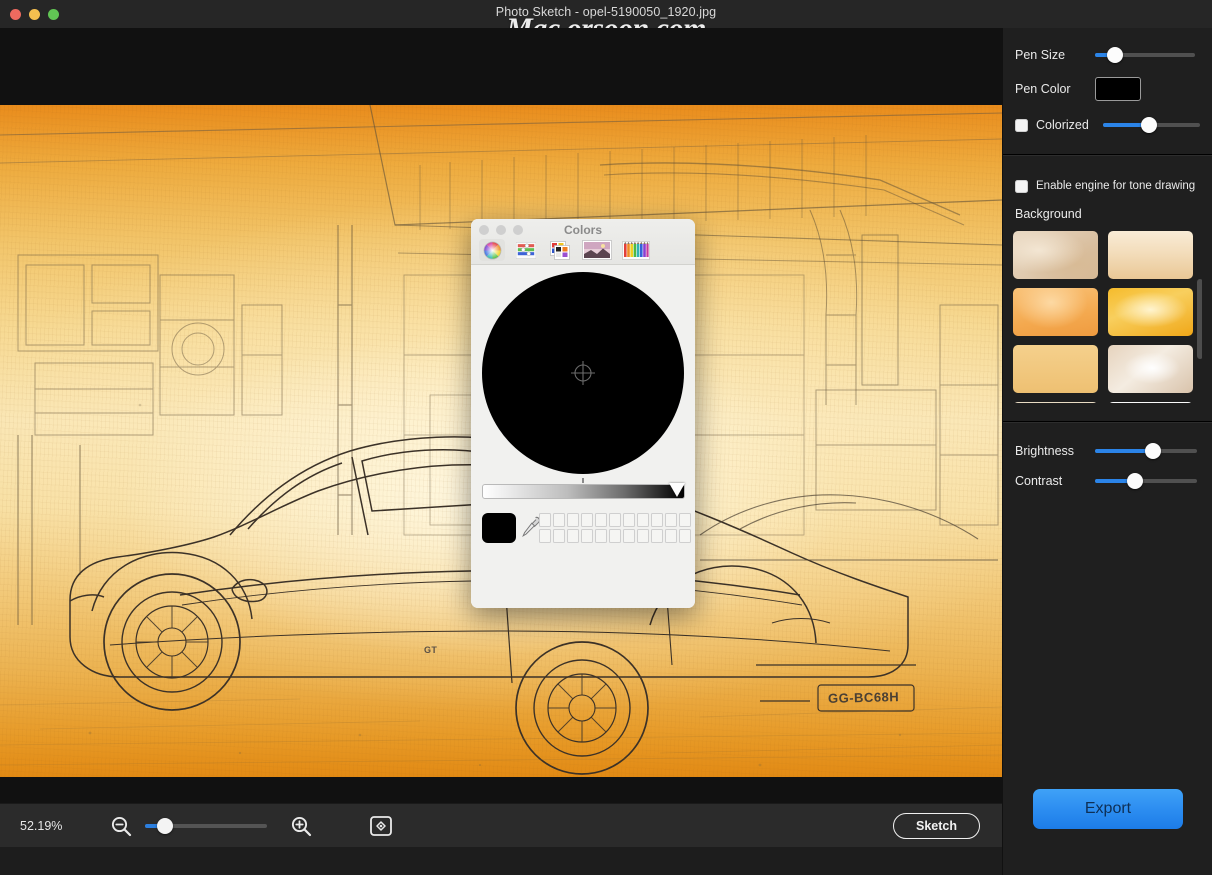 This screenshot has width=1212, height=875. What do you see at coordinates (1150, 255) in the screenshot?
I see `background-thumb-paper-cream-tan` at bounding box center [1150, 255].